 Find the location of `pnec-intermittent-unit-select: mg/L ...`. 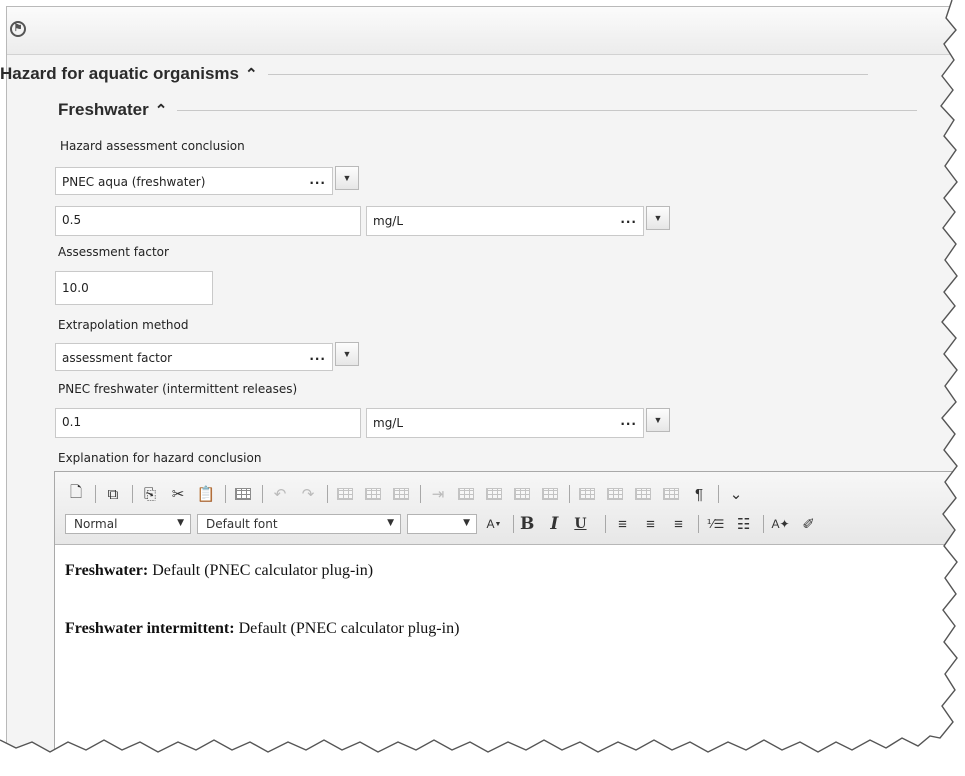

pnec-intermittent-unit-select: mg/L ... is located at coordinates (505, 423).